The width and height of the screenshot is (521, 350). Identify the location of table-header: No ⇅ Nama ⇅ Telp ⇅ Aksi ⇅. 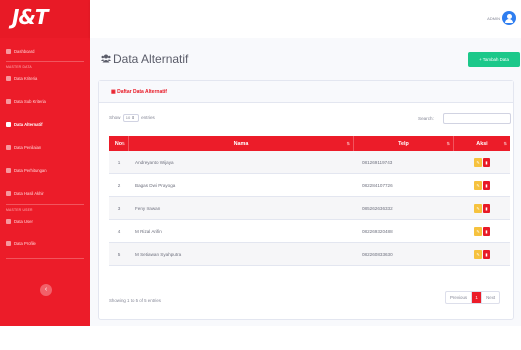
(309, 143).